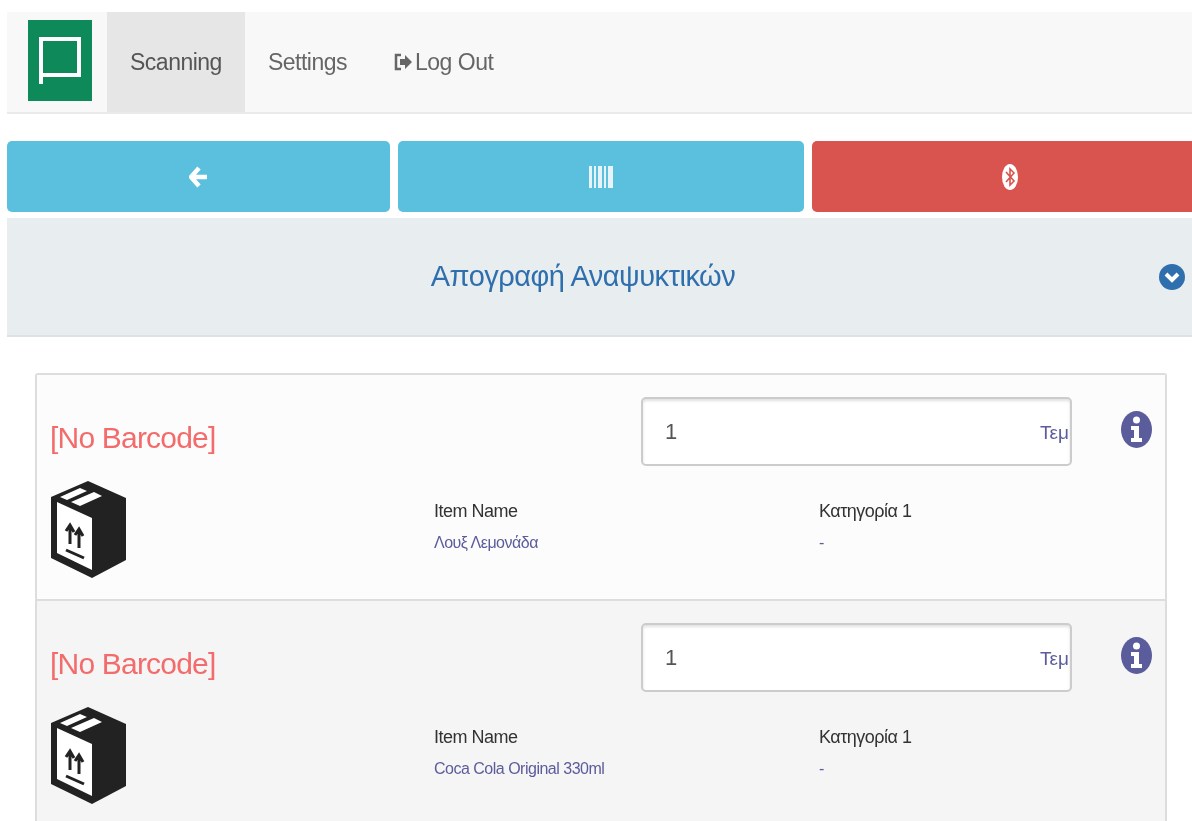 The height and width of the screenshot is (821, 1192). What do you see at coordinates (519, 769) in the screenshot?
I see `field-value: Coca Cola Original 330ml` at bounding box center [519, 769].